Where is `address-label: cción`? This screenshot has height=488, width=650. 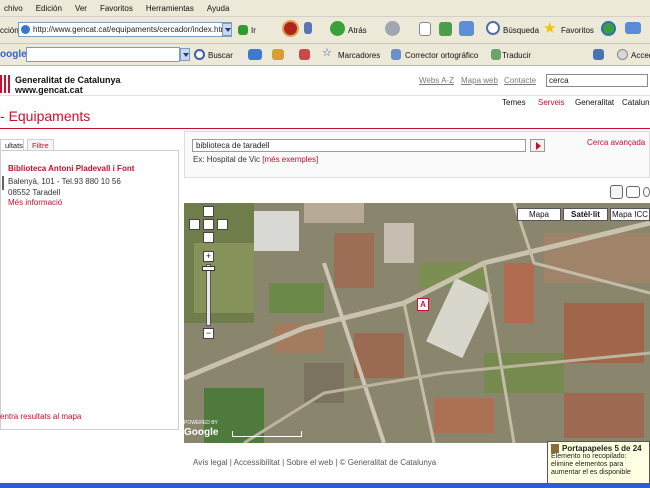 address-label: cción is located at coordinates (9, 30).